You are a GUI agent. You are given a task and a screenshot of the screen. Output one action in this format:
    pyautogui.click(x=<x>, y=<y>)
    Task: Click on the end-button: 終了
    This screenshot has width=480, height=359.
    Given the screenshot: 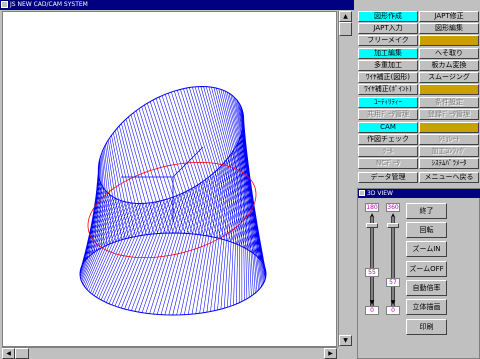 What is the action you would take?
    pyautogui.click(x=426, y=211)
    